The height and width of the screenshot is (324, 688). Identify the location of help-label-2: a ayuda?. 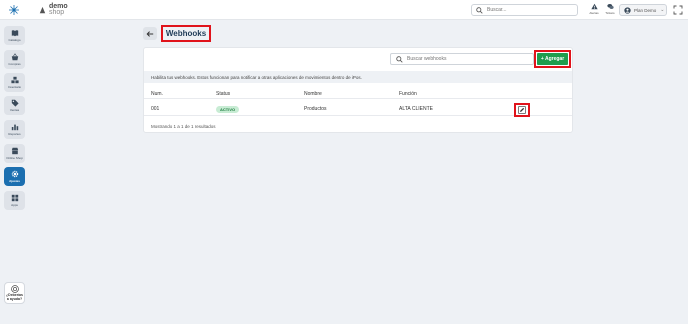
(14, 299).